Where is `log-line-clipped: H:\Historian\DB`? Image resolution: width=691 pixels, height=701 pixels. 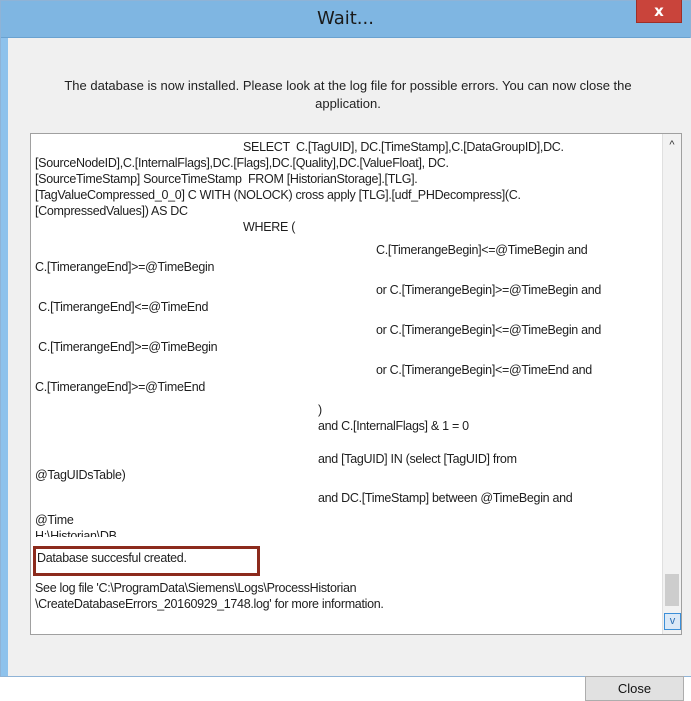 log-line-clipped: H:\Historian\DB is located at coordinates (76, 533).